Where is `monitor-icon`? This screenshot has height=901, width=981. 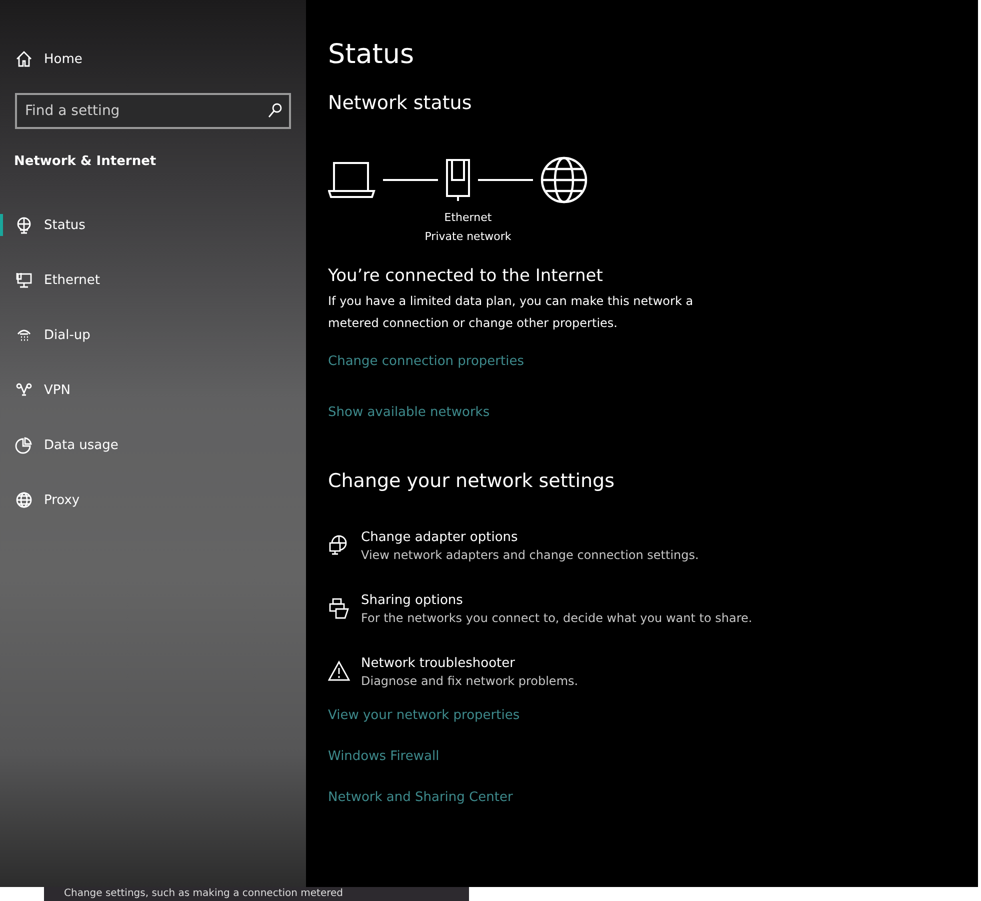 monitor-icon is located at coordinates (24, 280).